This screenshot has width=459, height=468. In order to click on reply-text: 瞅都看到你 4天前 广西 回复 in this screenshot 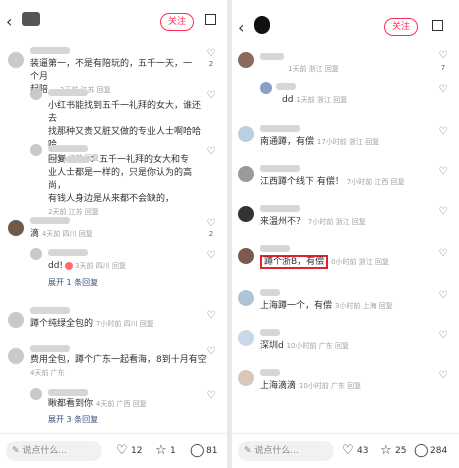, I will do `click(97, 404)`.